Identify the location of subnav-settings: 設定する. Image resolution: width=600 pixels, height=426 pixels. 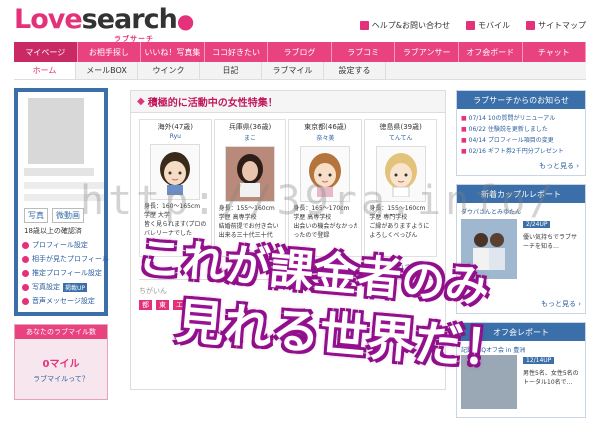
(355, 70).